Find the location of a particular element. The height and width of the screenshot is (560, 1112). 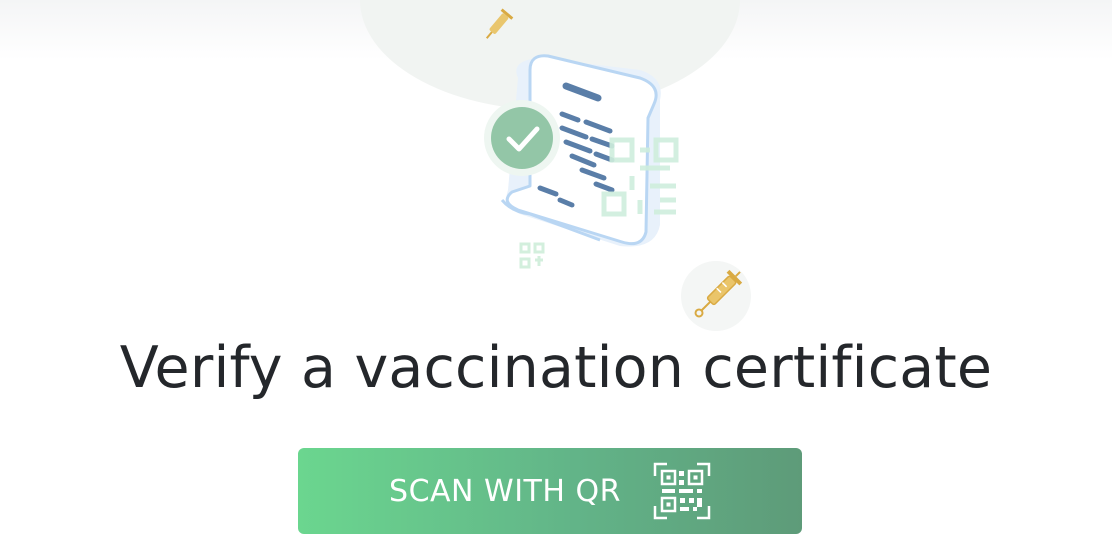

qr-code-icon is located at coordinates (682, 491).